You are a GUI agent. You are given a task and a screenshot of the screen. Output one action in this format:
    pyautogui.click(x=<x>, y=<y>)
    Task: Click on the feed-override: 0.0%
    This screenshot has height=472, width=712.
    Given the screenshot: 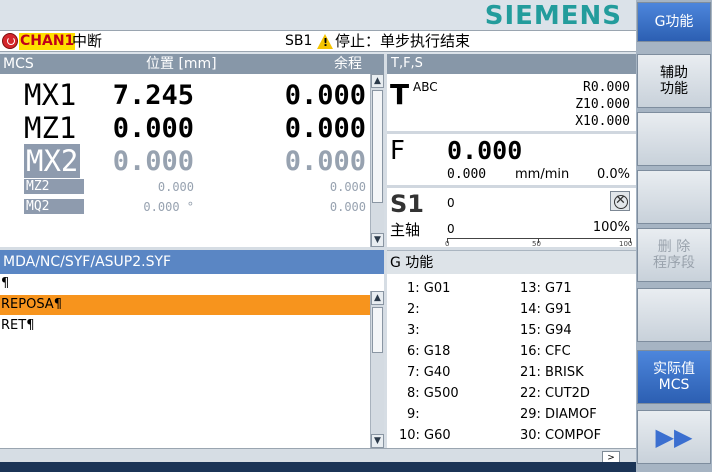 What is the action you would take?
    pyautogui.click(x=613, y=174)
    